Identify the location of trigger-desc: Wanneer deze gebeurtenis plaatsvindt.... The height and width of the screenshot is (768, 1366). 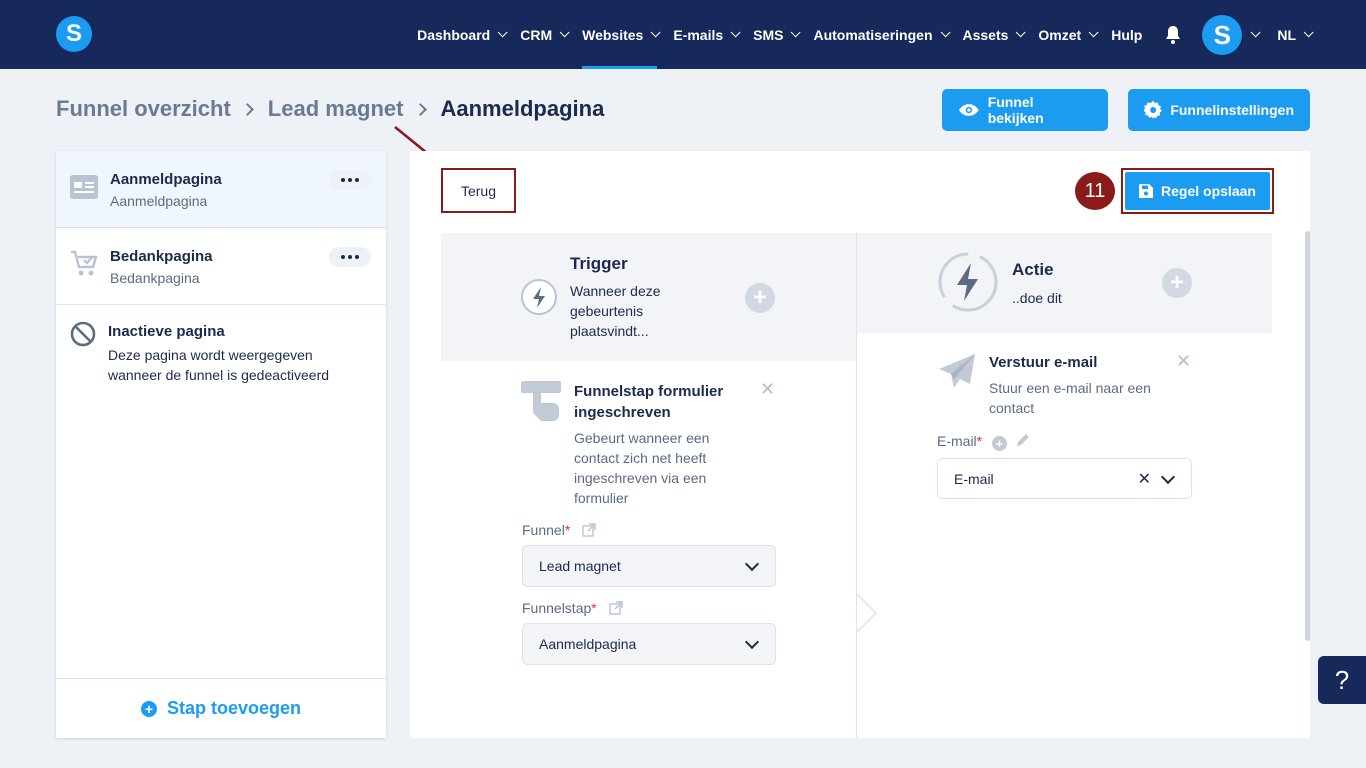
(615, 311).